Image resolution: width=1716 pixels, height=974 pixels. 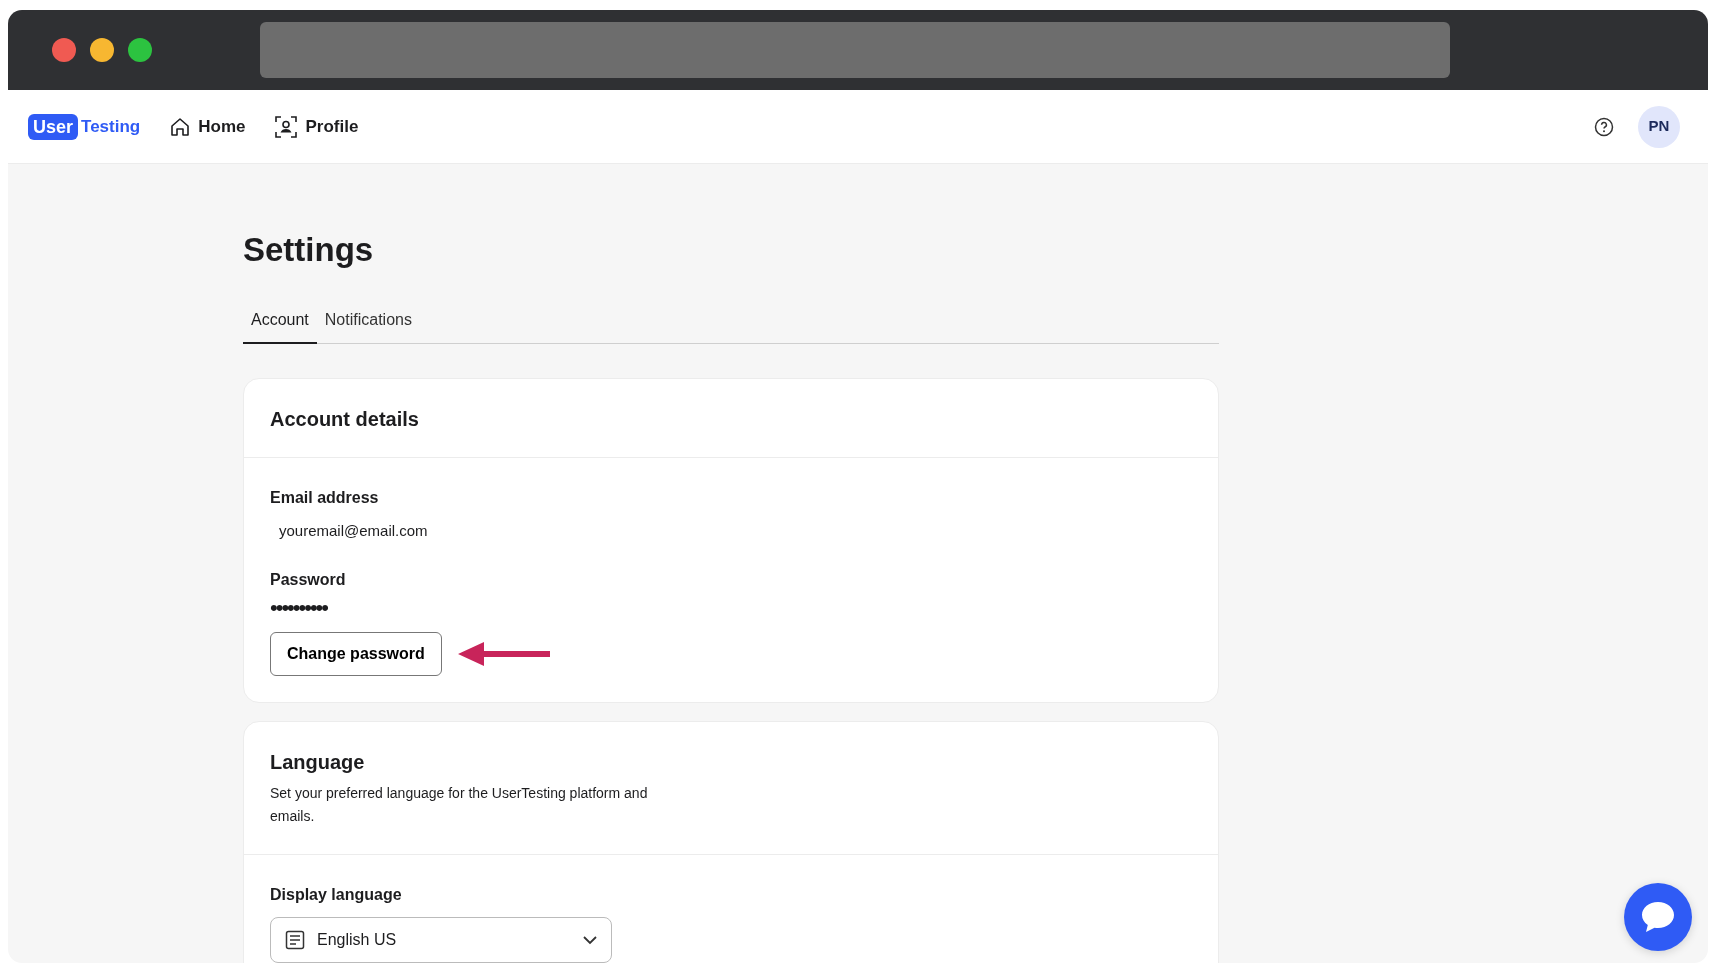 What do you see at coordinates (441, 940) in the screenshot?
I see `language-select: English US` at bounding box center [441, 940].